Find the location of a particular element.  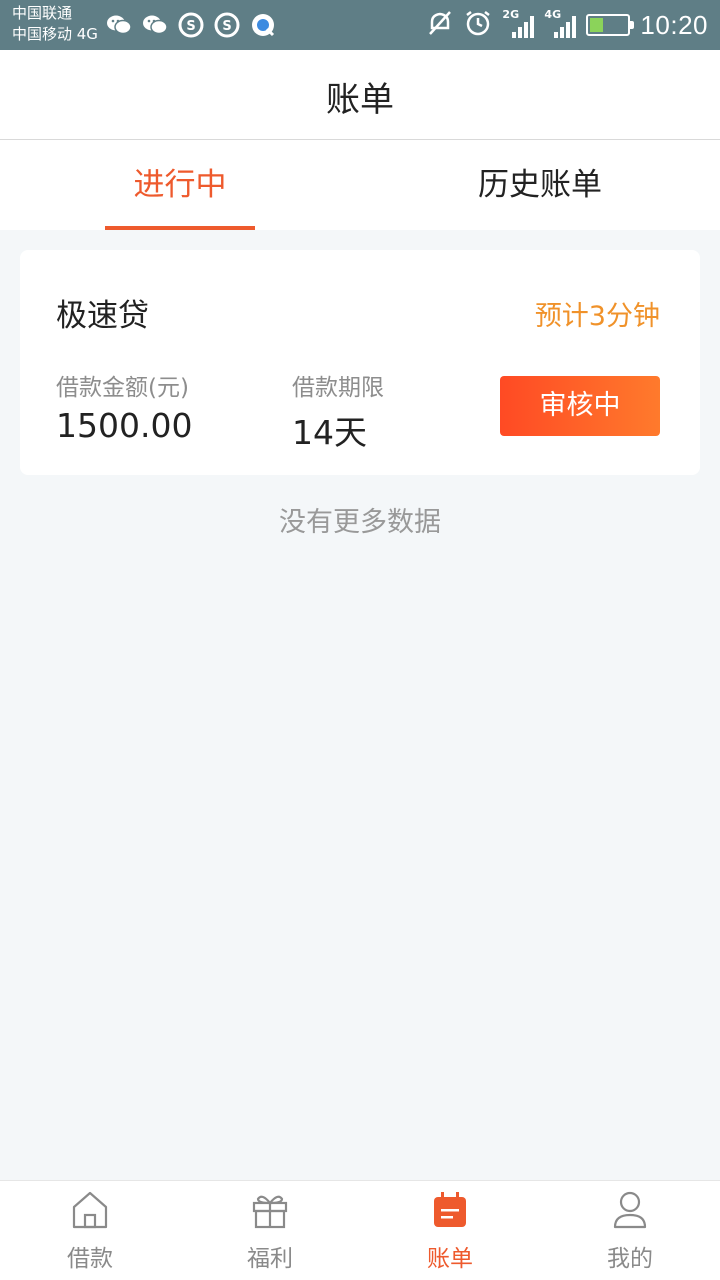

nav-item-me: 我的 is located at coordinates (630, 1230).